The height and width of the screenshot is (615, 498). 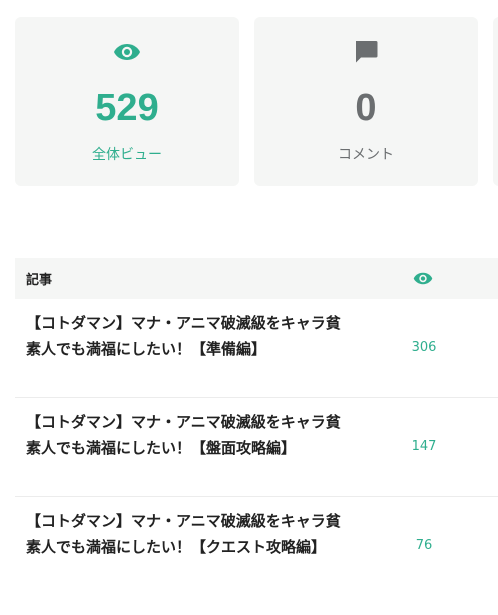 What do you see at coordinates (366, 52) in the screenshot?
I see `comment-icon` at bounding box center [366, 52].